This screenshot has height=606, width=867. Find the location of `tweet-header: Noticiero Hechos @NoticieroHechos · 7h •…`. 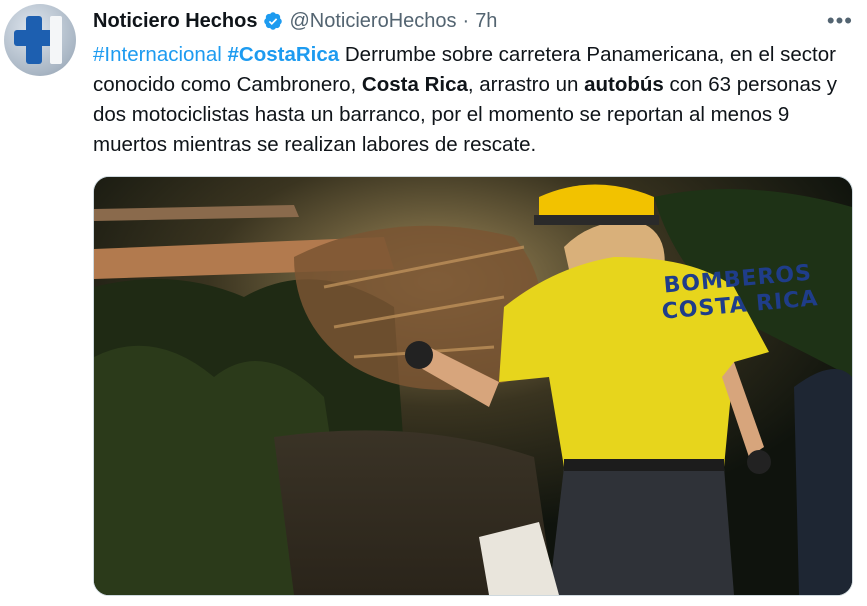

tweet-header: Noticiero Hechos @NoticieroHechos · 7h •… is located at coordinates (473, 21).